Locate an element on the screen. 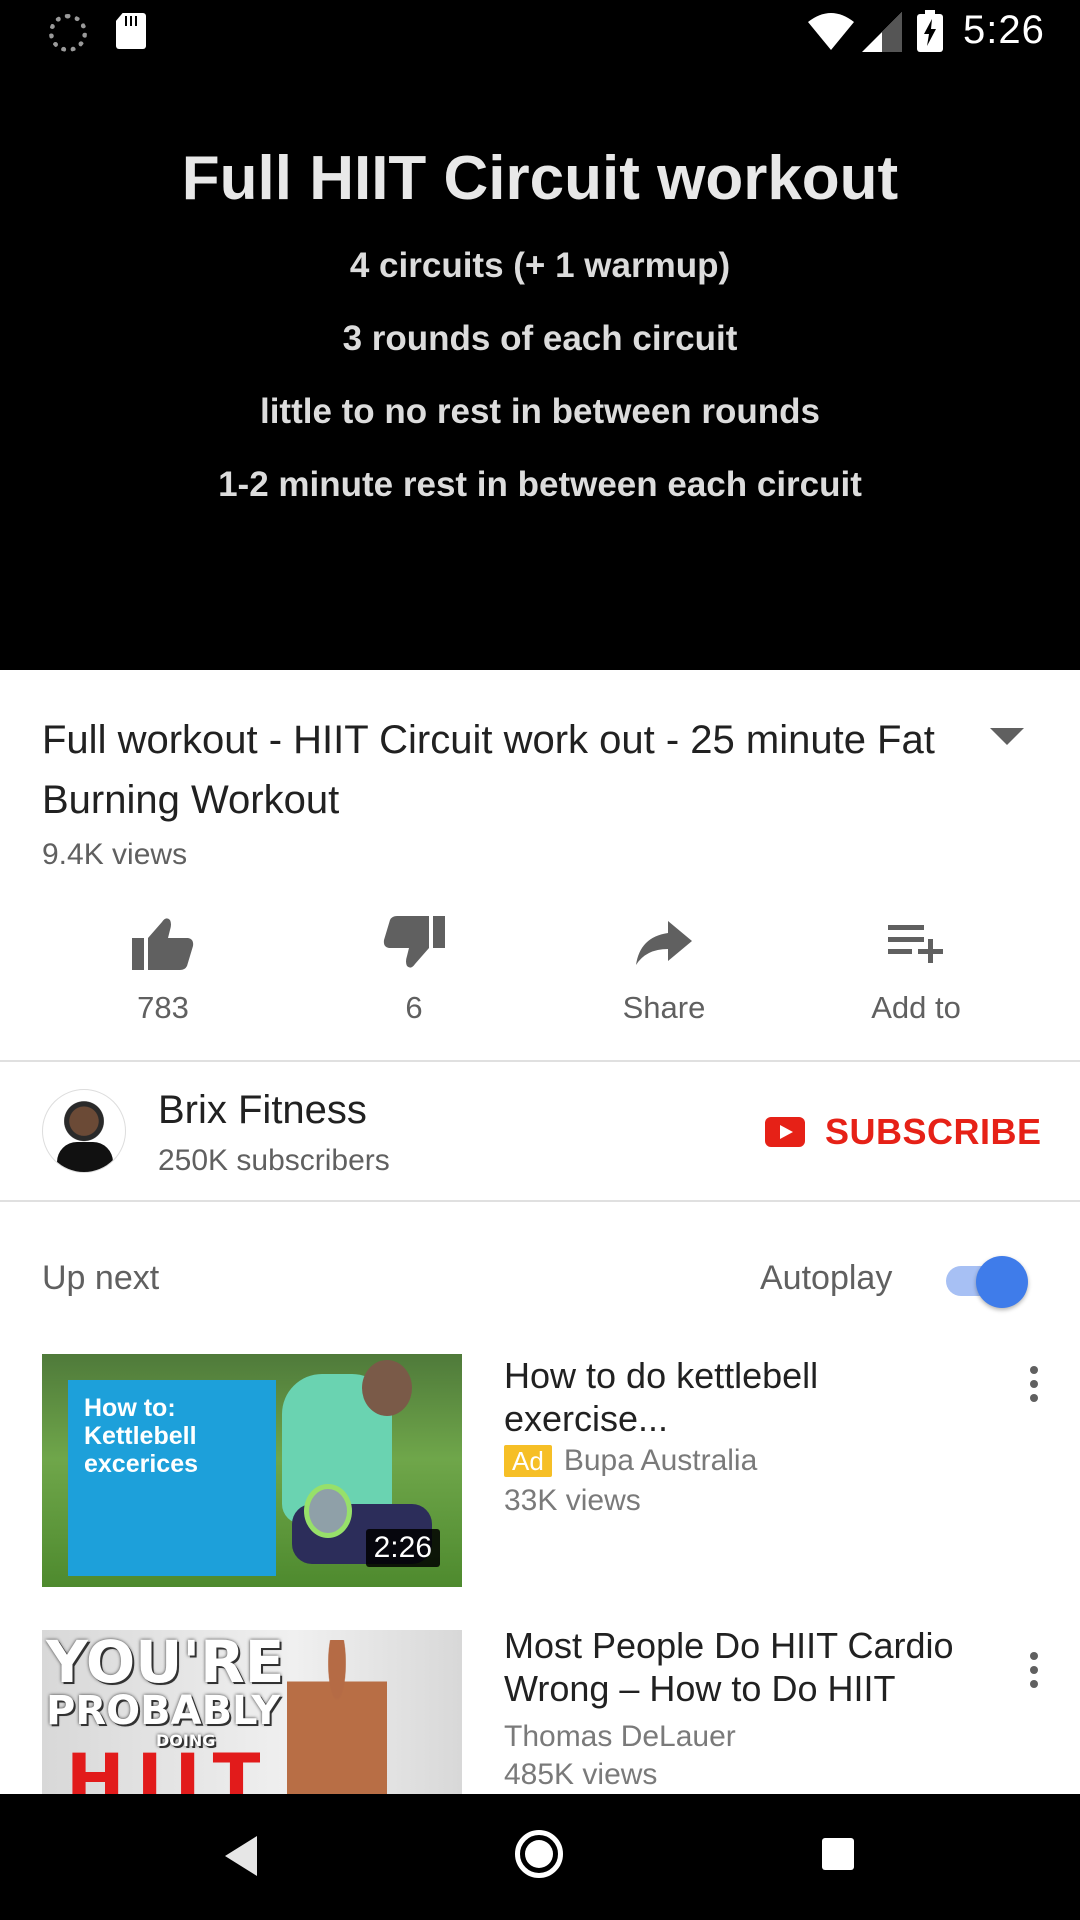  subscribe-label: SUBSCRIBE is located at coordinates (933, 1131).